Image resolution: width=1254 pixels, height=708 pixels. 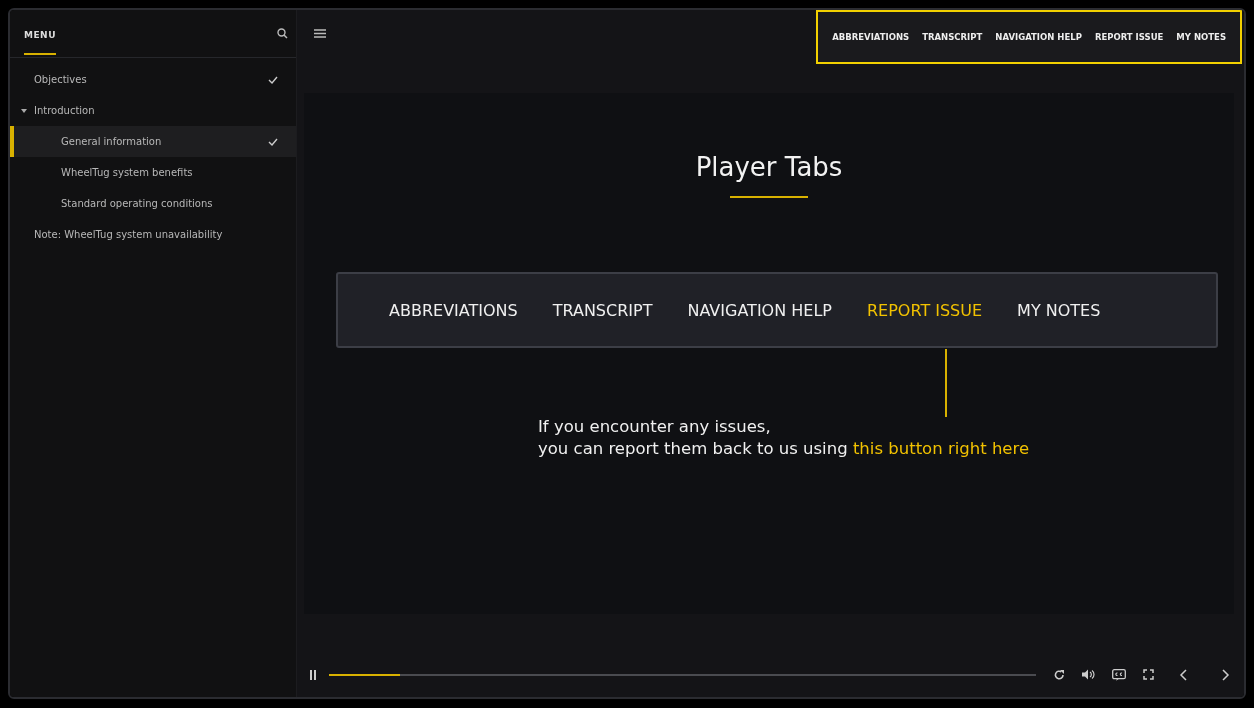 What do you see at coordinates (1201, 37) in the screenshot?
I see `header-tab: MY NOTES` at bounding box center [1201, 37].